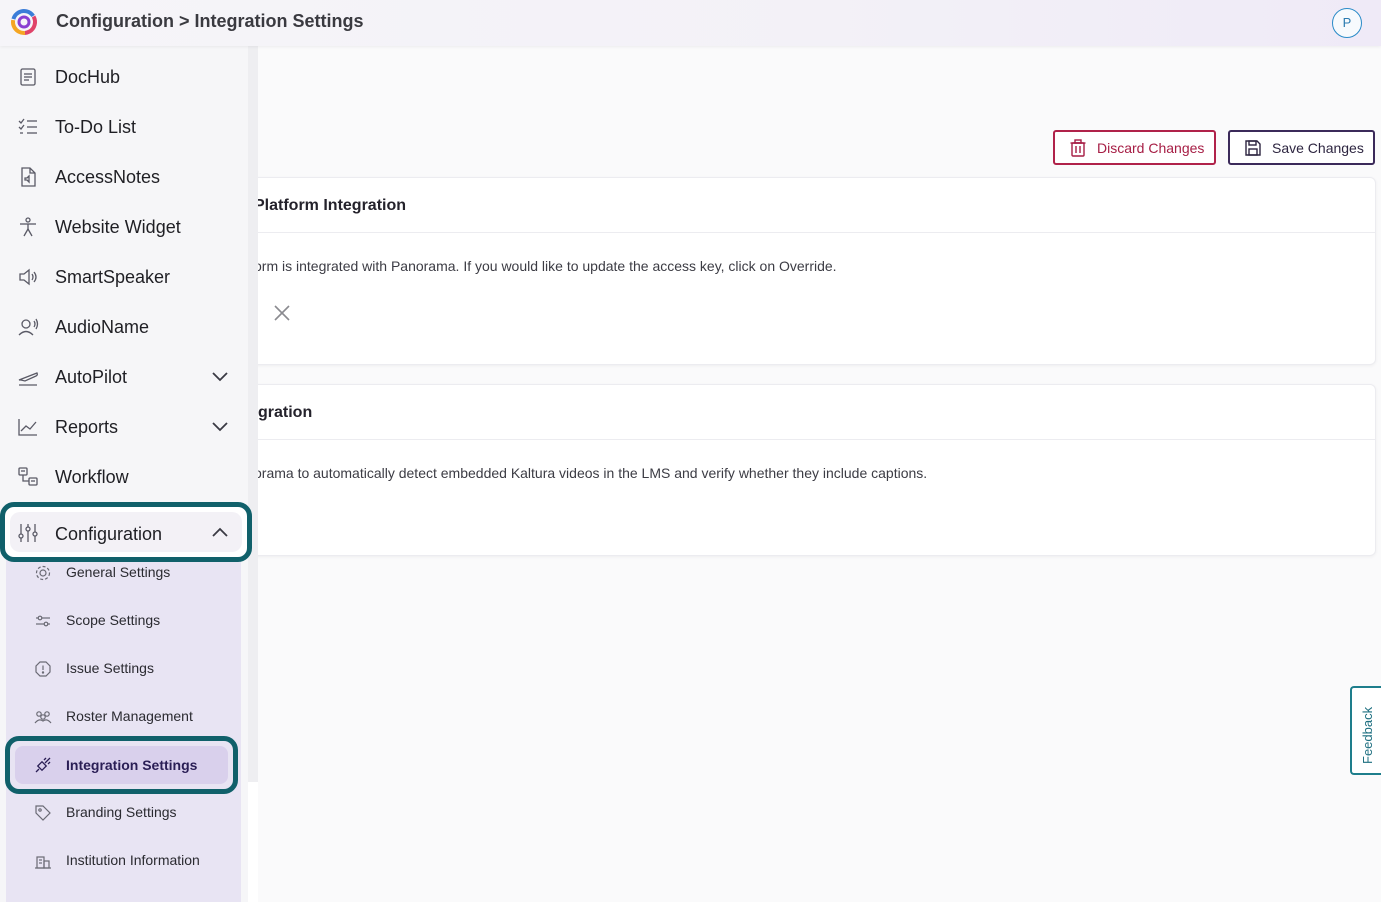 This screenshot has width=1381, height=902. I want to click on discard-changes-button: Discard Changes, so click(1134, 147).